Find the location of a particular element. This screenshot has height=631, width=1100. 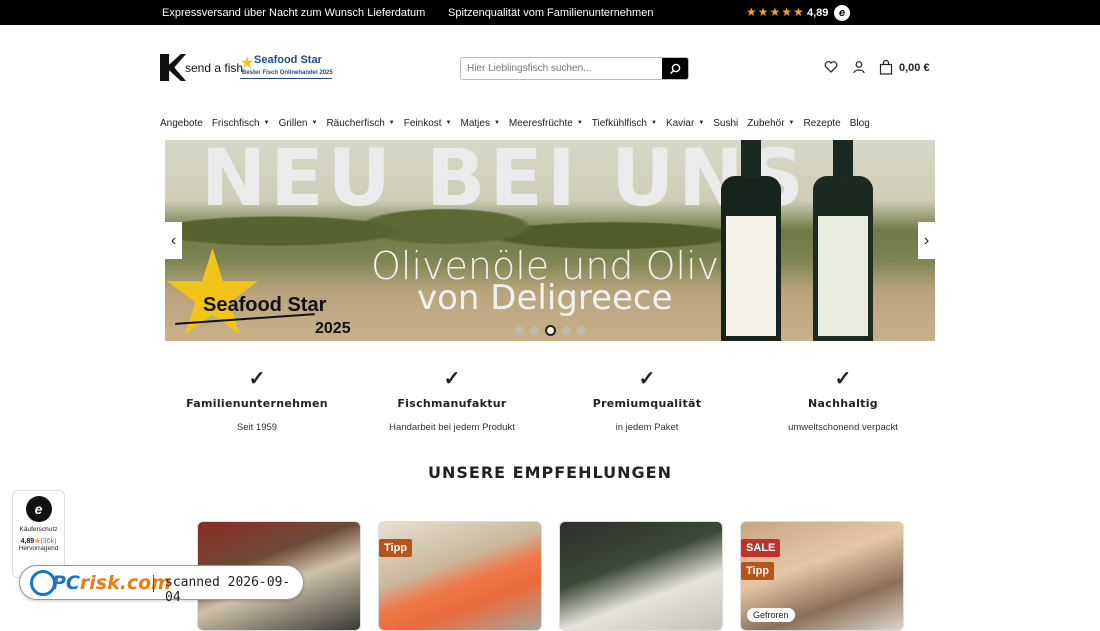

nav-item-feinkost: Feinkost ▼ is located at coordinates (428, 123).